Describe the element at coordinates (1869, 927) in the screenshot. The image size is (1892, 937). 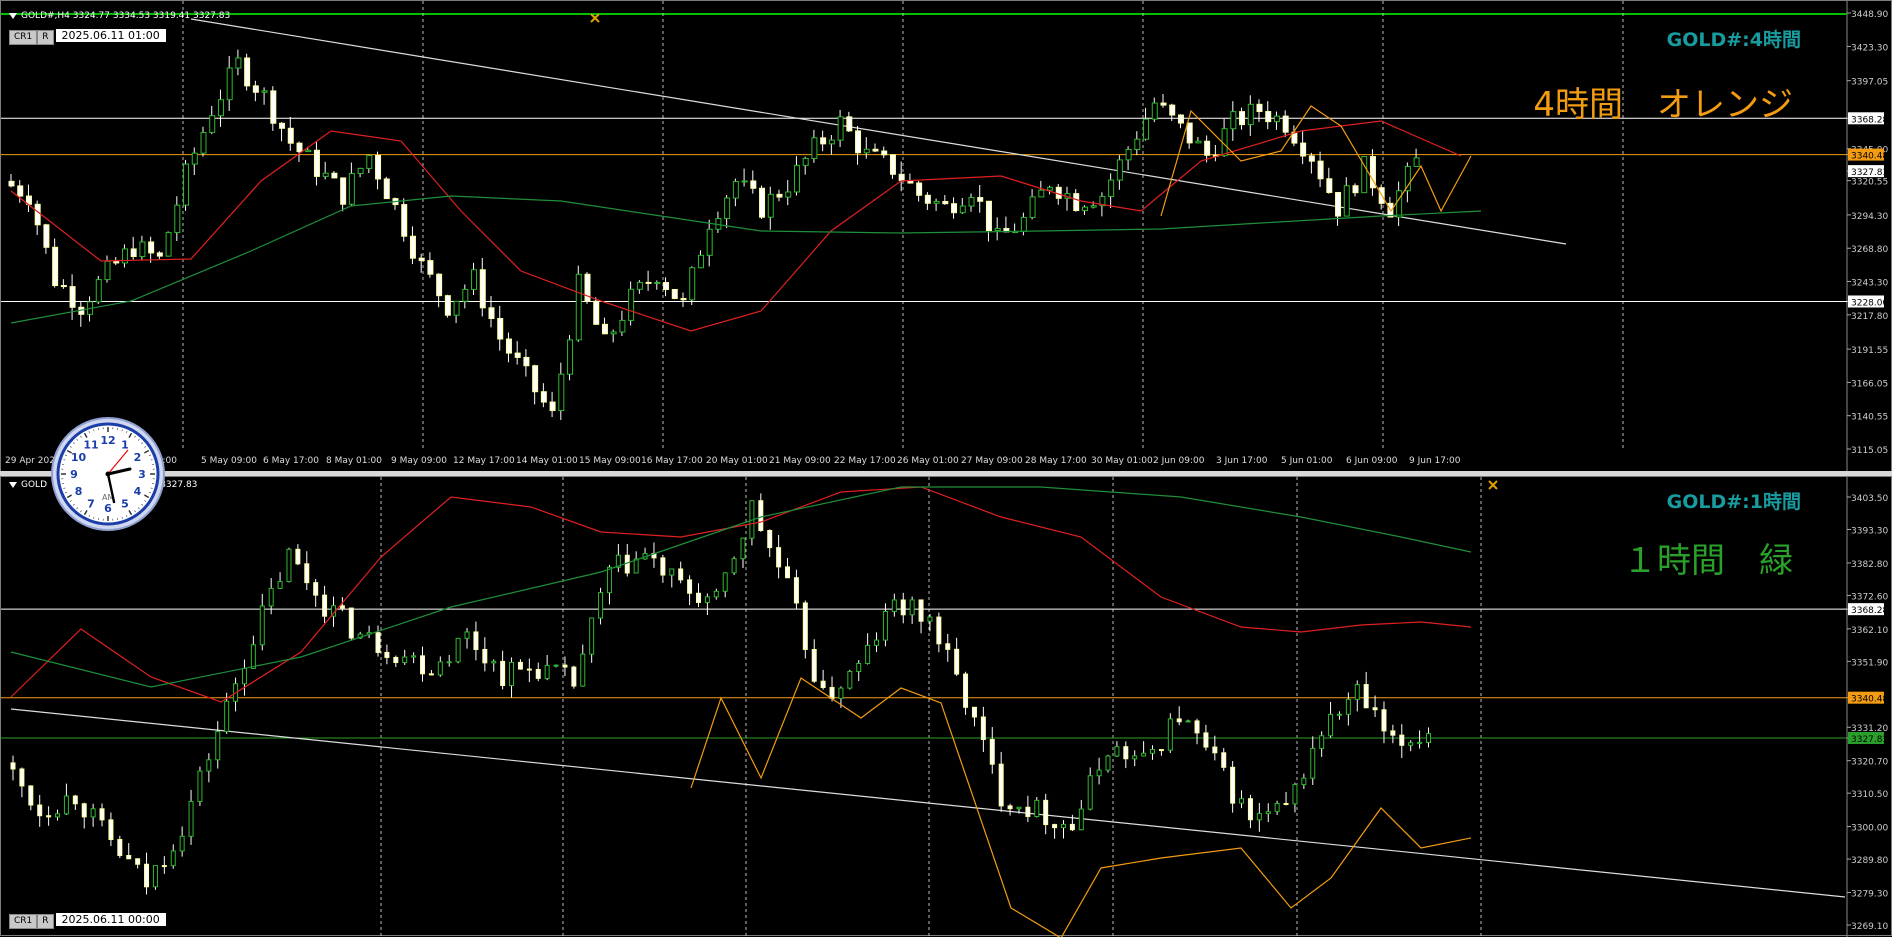
I see `price-axis-label: 3269.10` at that location.